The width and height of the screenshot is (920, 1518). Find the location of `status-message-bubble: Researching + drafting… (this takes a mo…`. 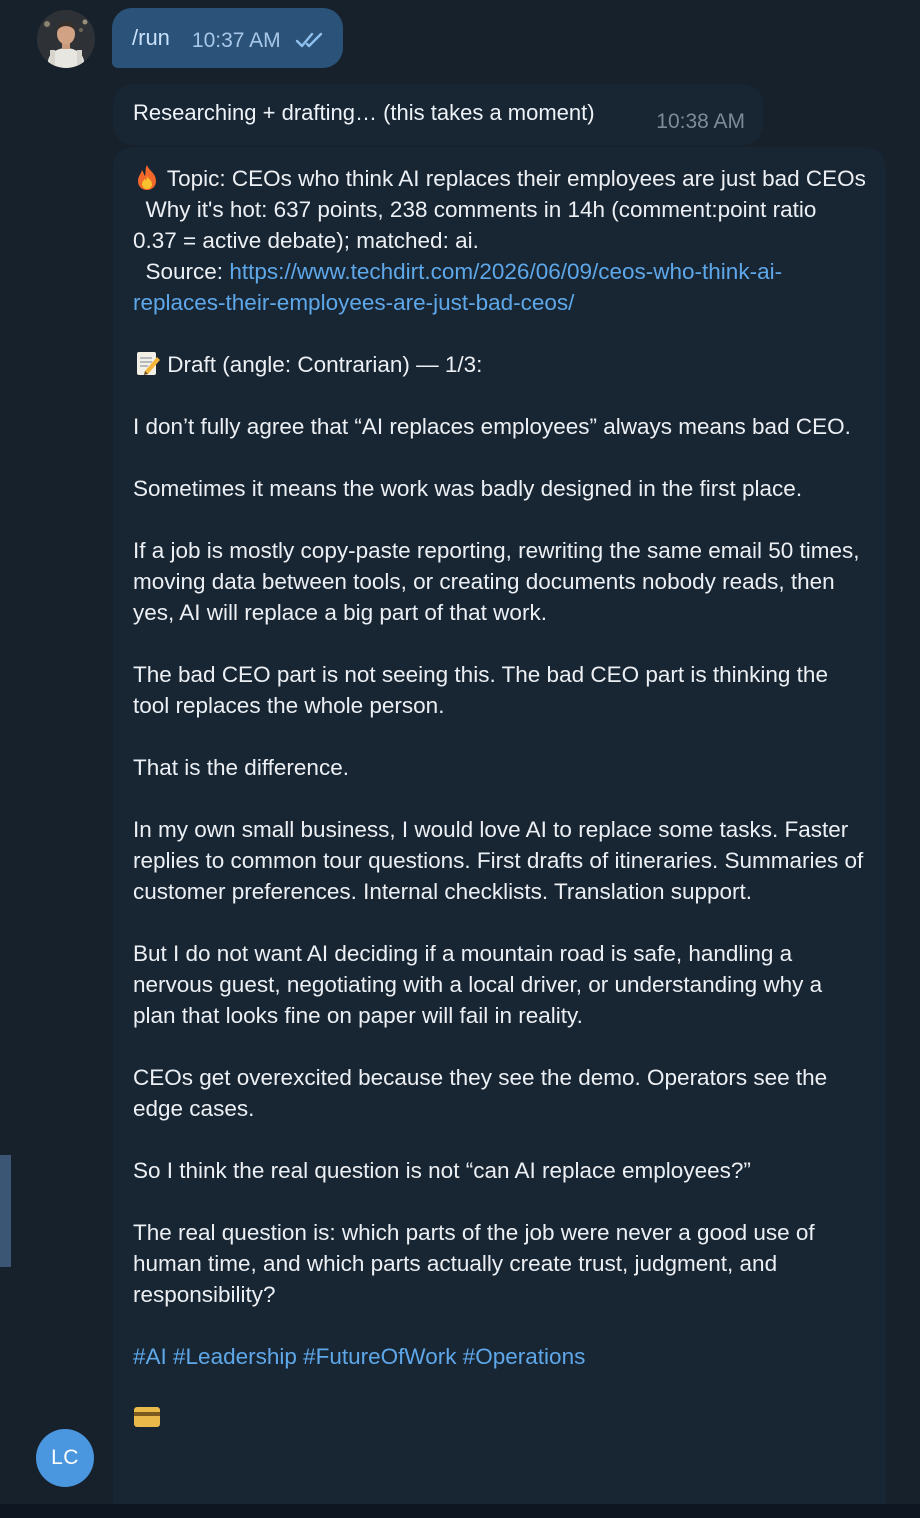

status-message-bubble: Researching + drafting… (this takes a mo… is located at coordinates (438, 114).